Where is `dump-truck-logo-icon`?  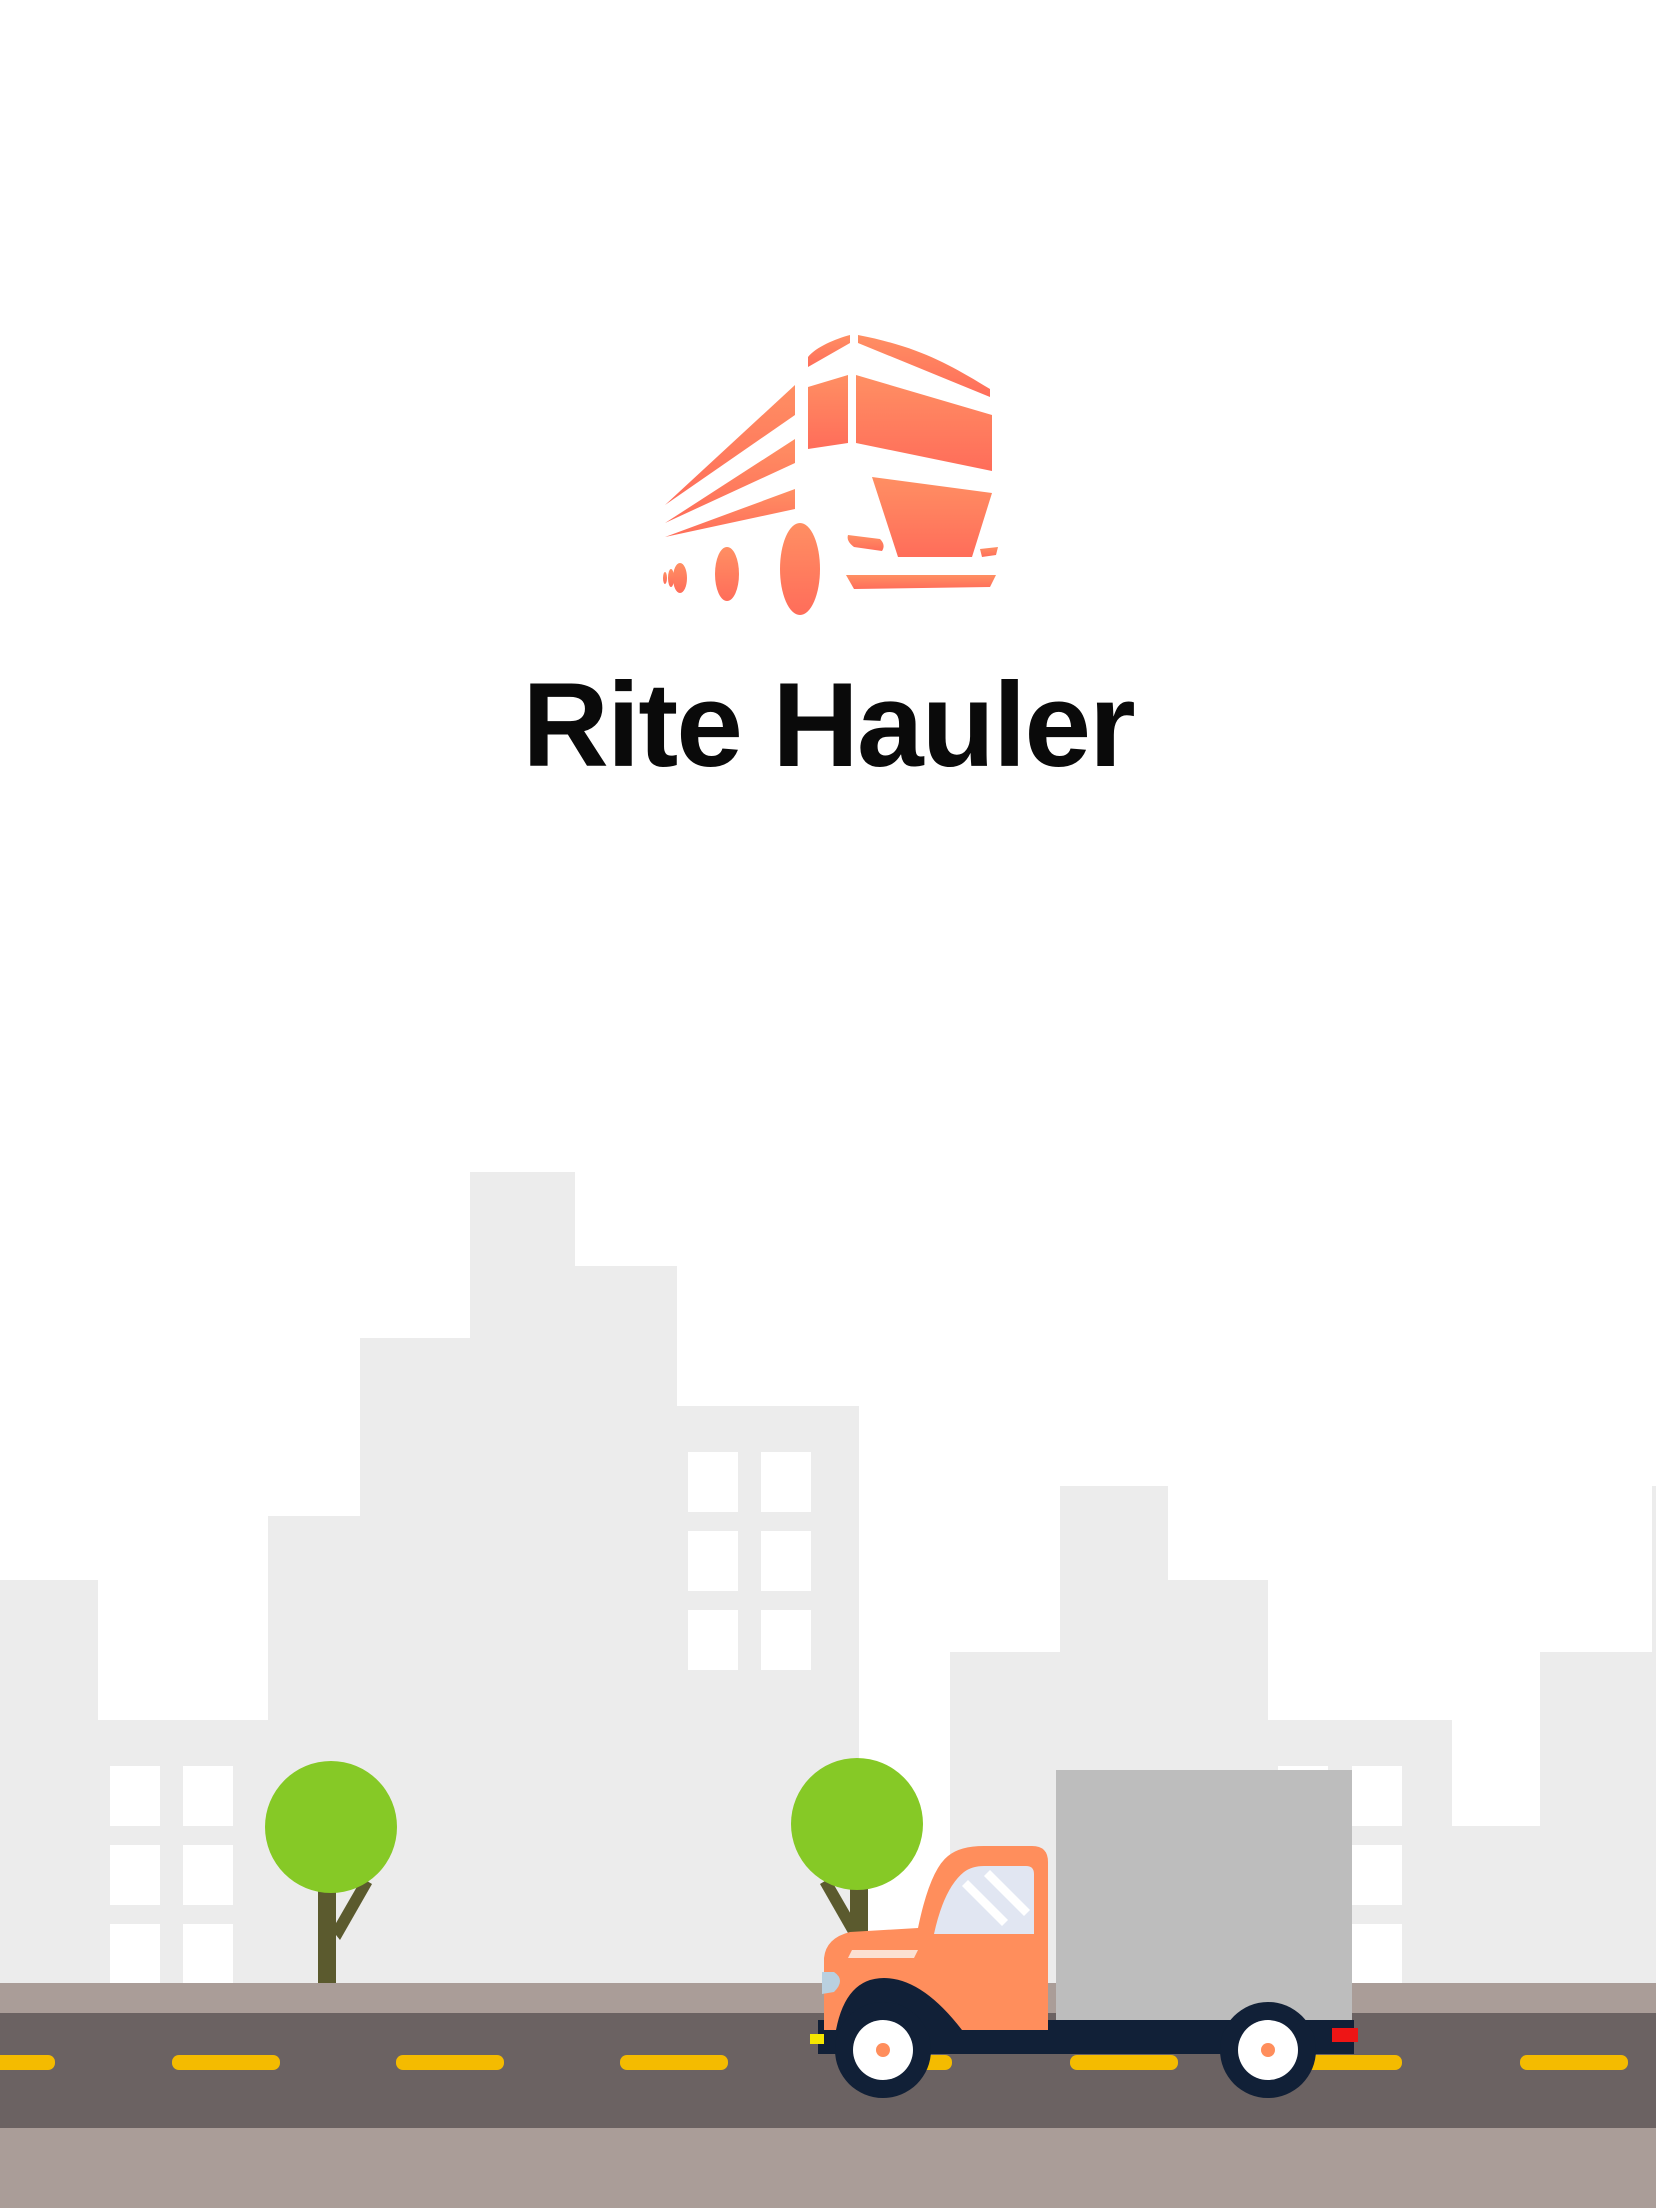 dump-truck-logo-icon is located at coordinates (830, 475).